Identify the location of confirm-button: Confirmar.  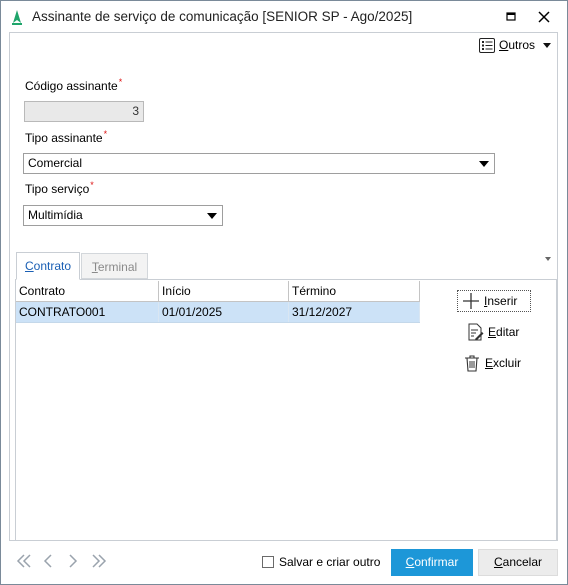
(432, 562).